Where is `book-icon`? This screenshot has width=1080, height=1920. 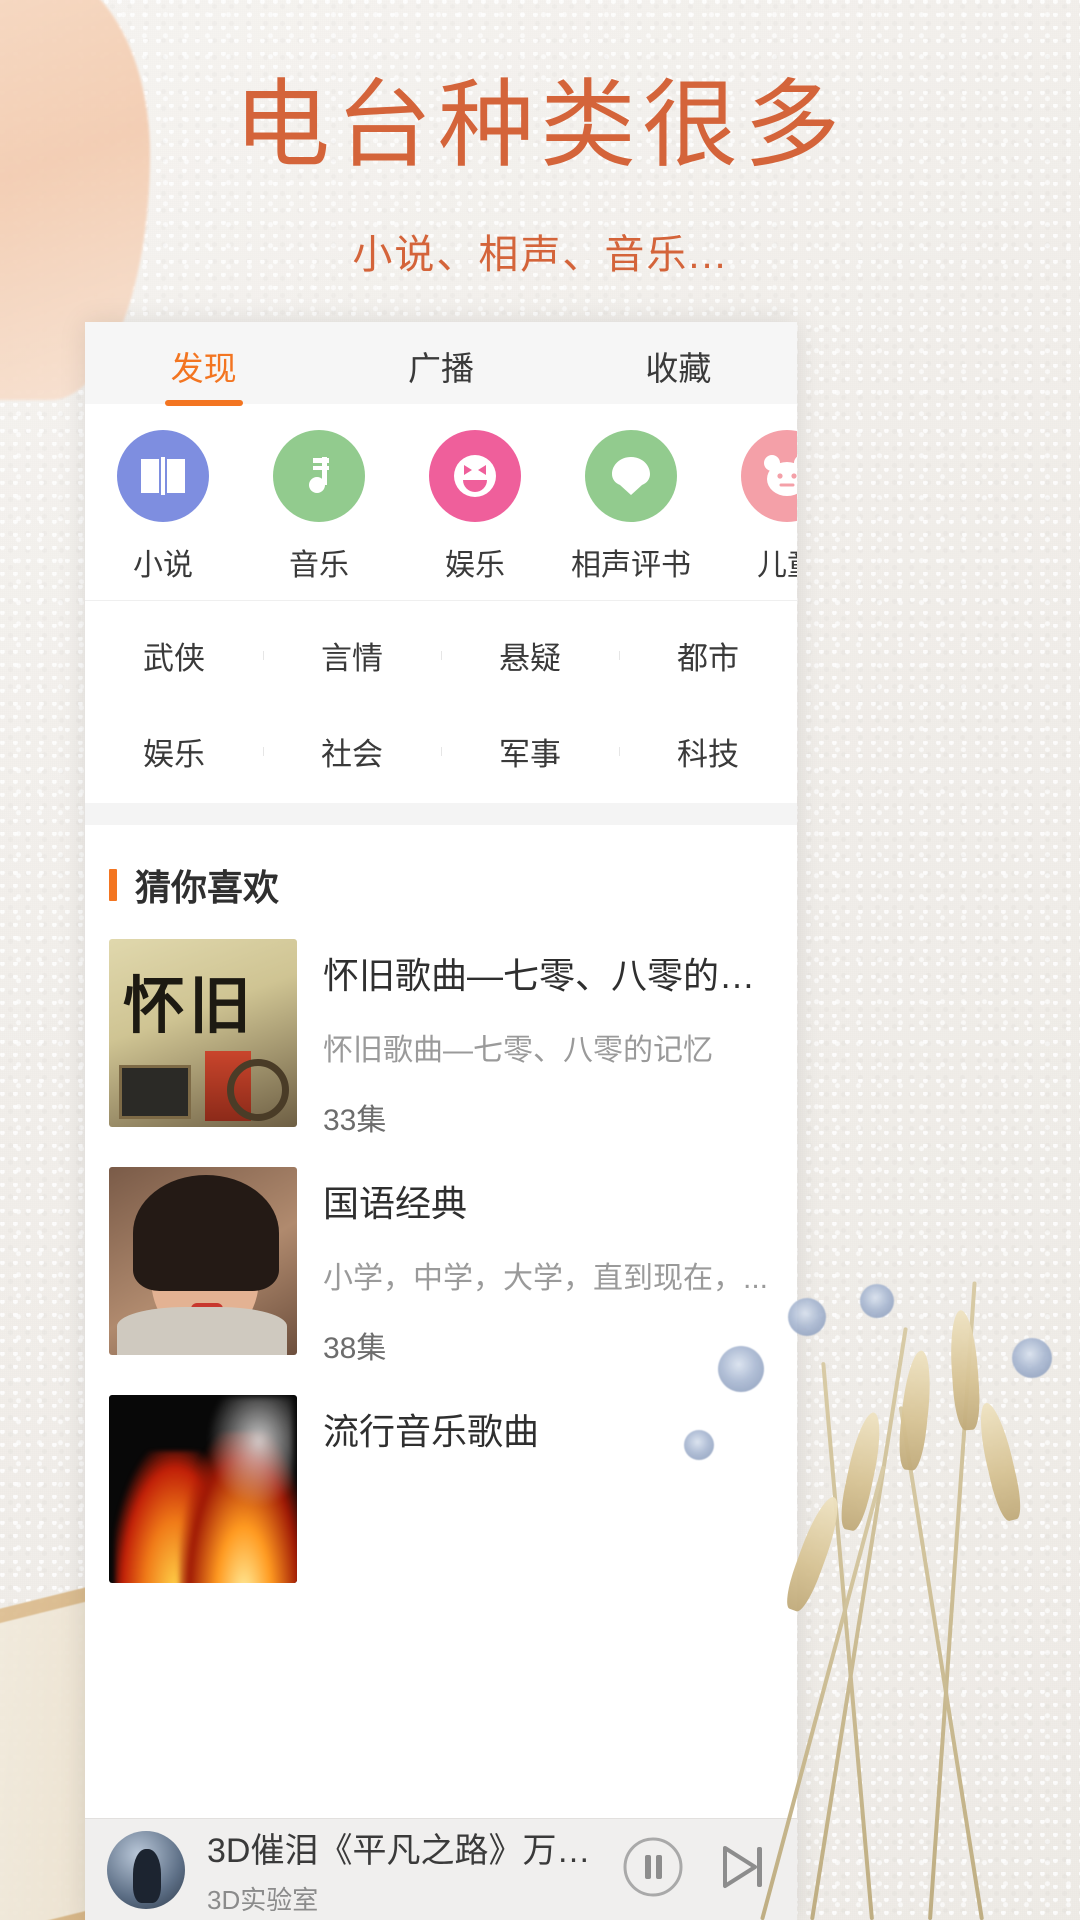 book-icon is located at coordinates (163, 476).